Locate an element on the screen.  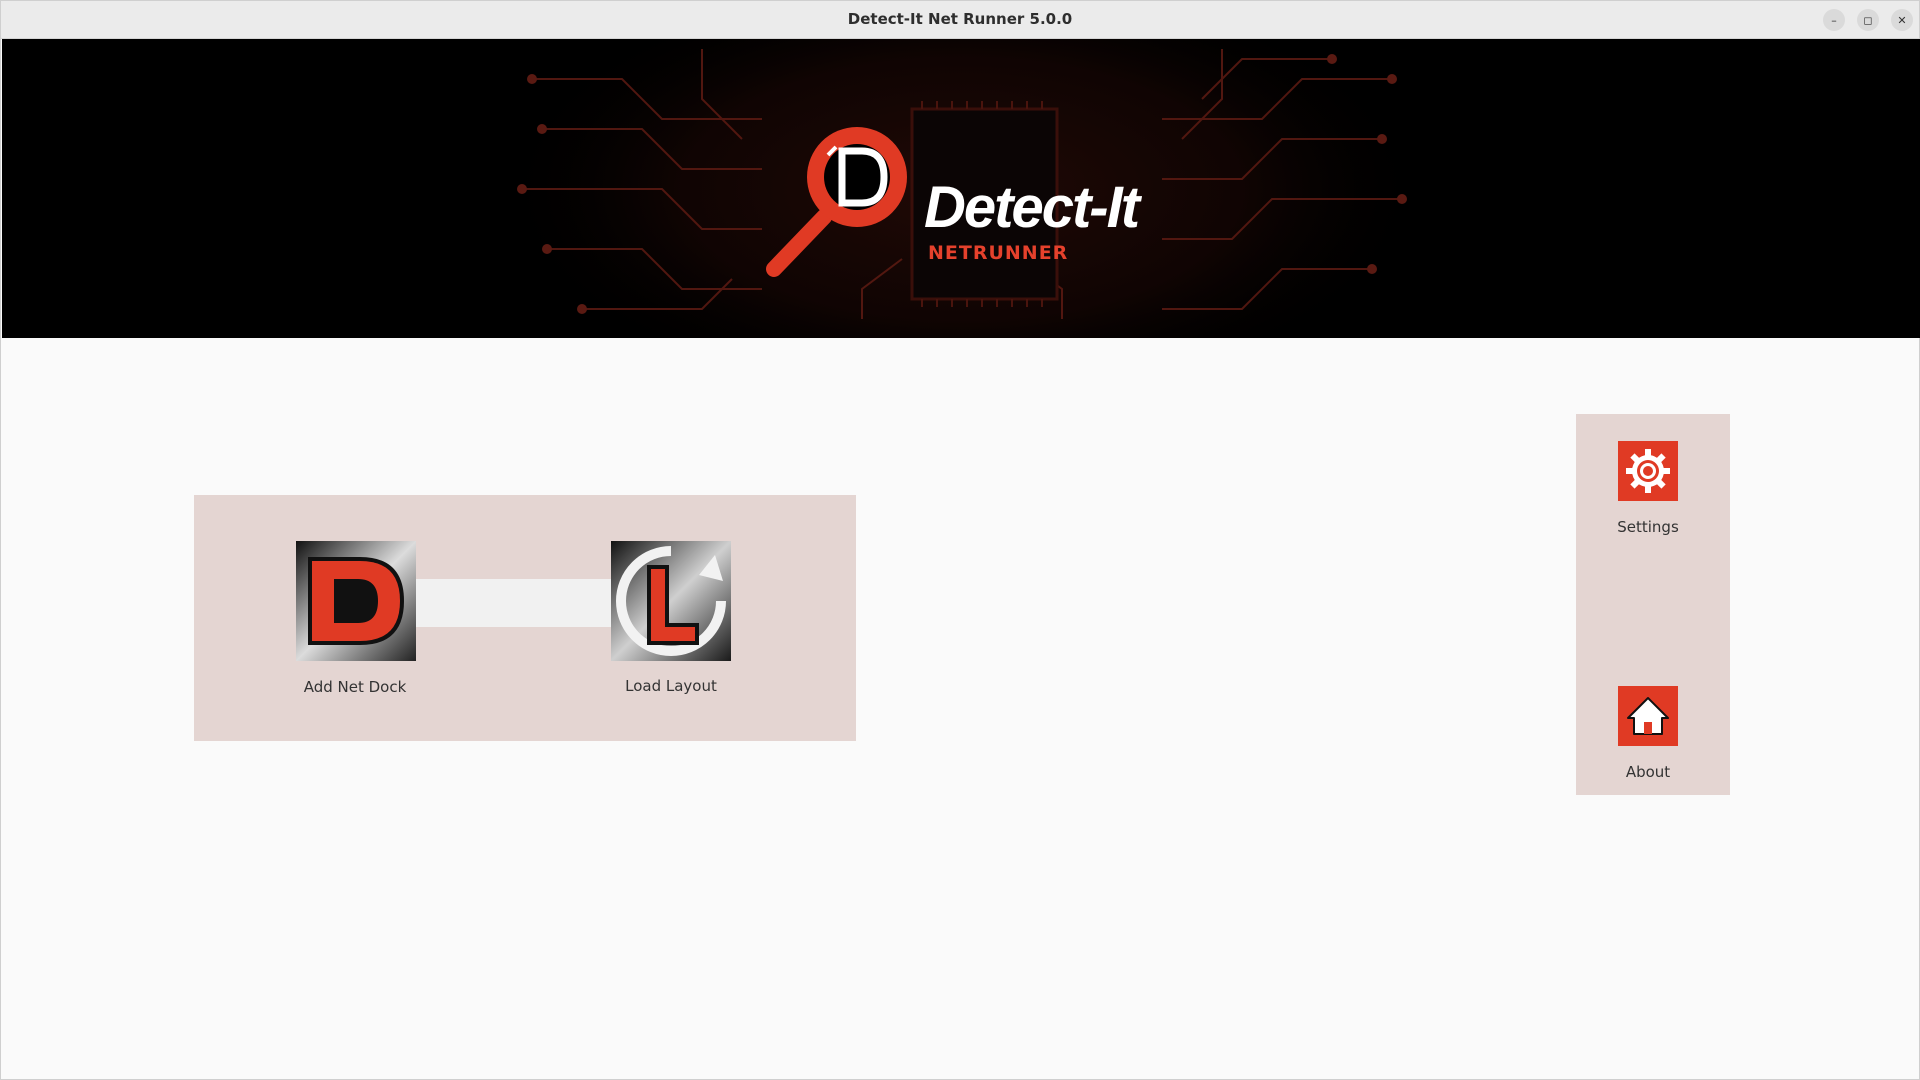
magnifier-logo-icon is located at coordinates (836, 202).